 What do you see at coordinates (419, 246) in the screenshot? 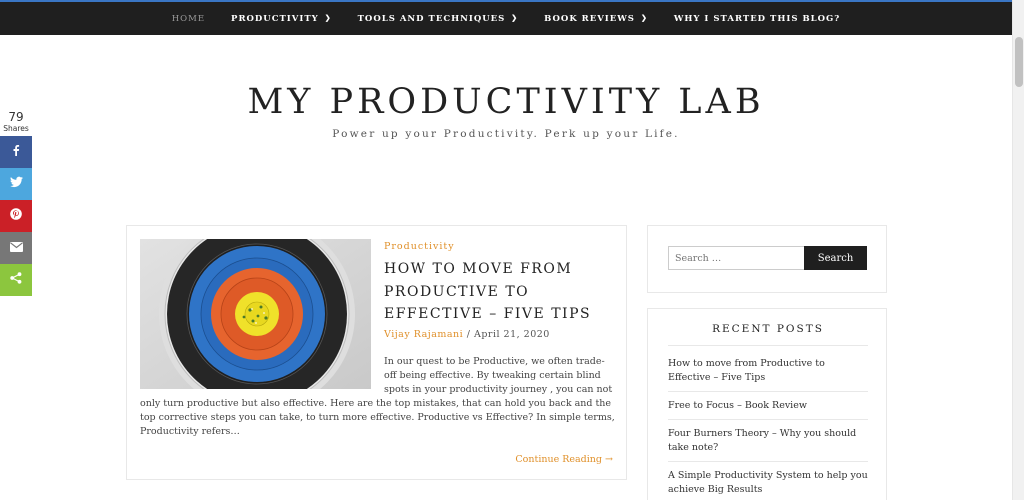
I see `post-category-link: Productivity` at bounding box center [419, 246].